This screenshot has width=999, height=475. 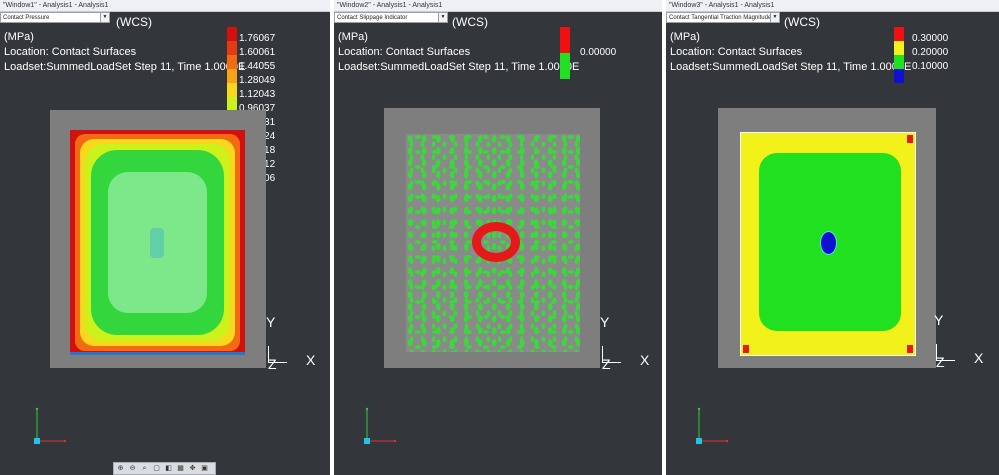 I want to click on slippage-fringe, so click(x=493, y=243).